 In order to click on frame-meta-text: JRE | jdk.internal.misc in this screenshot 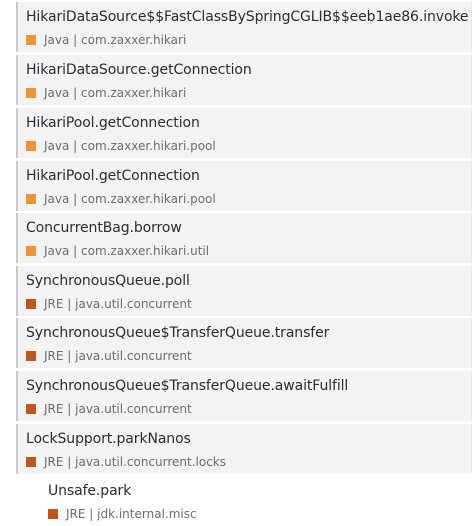, I will do `click(131, 514)`.